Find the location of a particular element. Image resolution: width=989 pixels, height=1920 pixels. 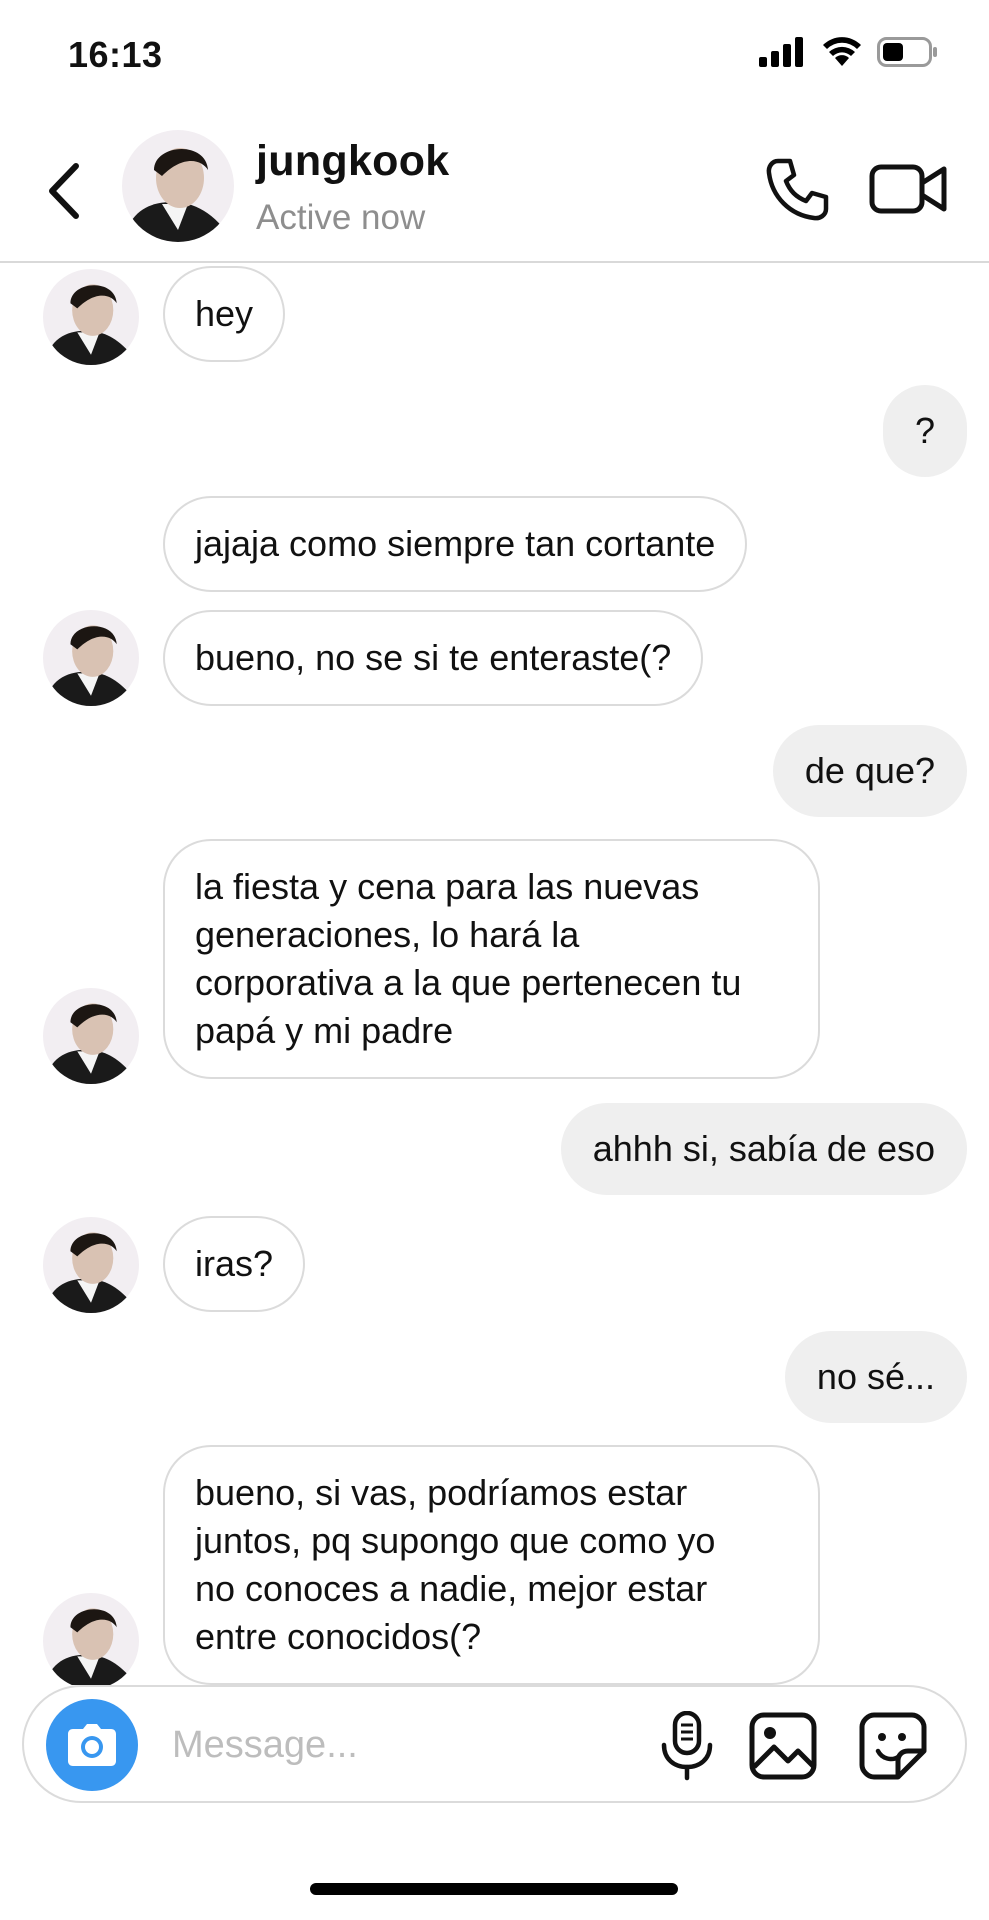

message-bubble-incoming: bueno, no se si te enteraste(? is located at coordinates (433, 658).